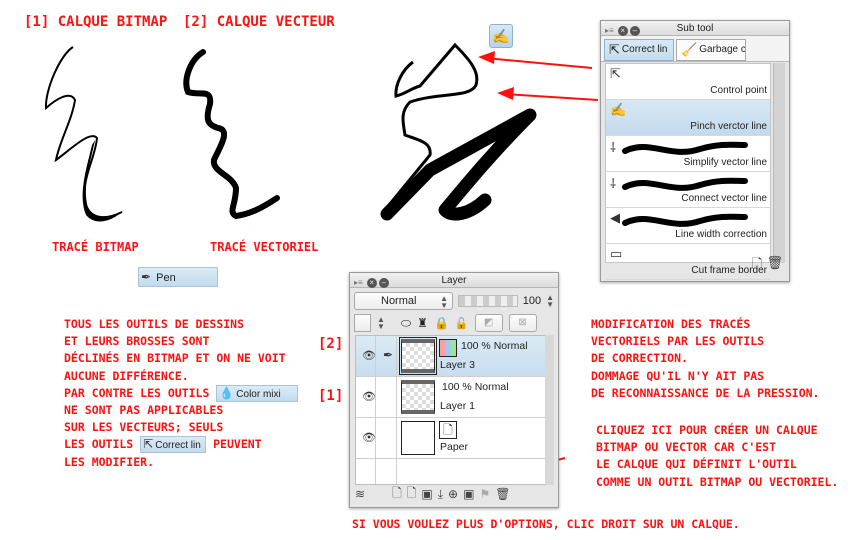 This screenshot has width=850, height=540. Describe the element at coordinates (166, 278) in the screenshot. I see `pen-tool-label: Pen` at that location.